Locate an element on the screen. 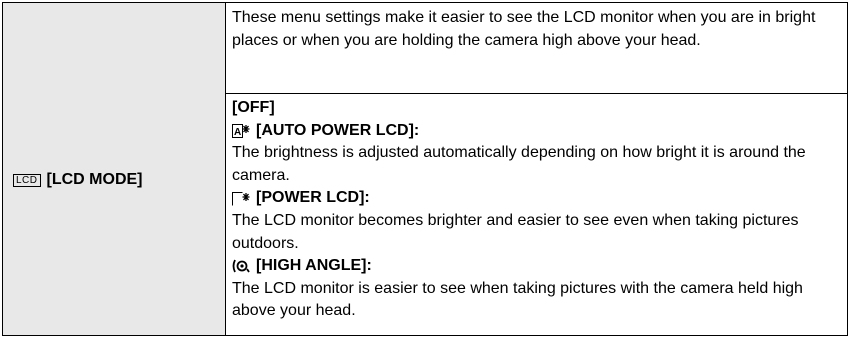 Image resolution: width=850 pixels, height=338 pixels. option-power-lcd-heading: [POWER LCD]: is located at coordinates (536, 198).